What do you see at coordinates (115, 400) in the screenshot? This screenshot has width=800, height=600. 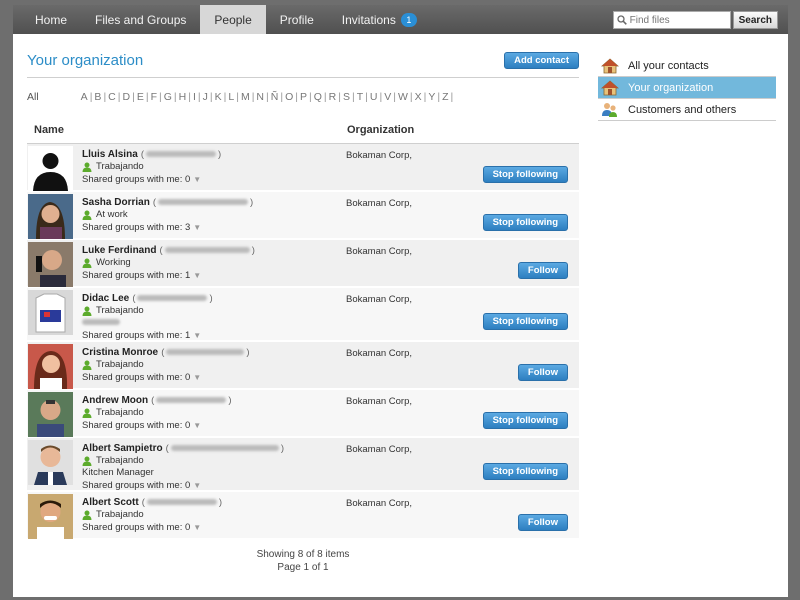 I see `person-name-link: Andrew Moon` at bounding box center [115, 400].